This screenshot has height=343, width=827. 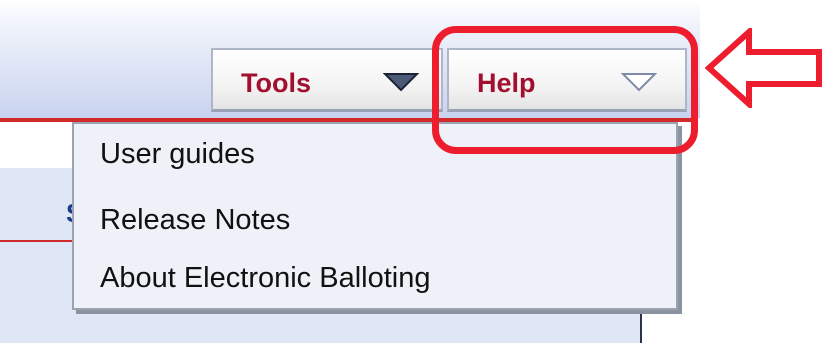 What do you see at coordinates (276, 83) in the screenshot?
I see `tools-button-label: Tools` at bounding box center [276, 83].